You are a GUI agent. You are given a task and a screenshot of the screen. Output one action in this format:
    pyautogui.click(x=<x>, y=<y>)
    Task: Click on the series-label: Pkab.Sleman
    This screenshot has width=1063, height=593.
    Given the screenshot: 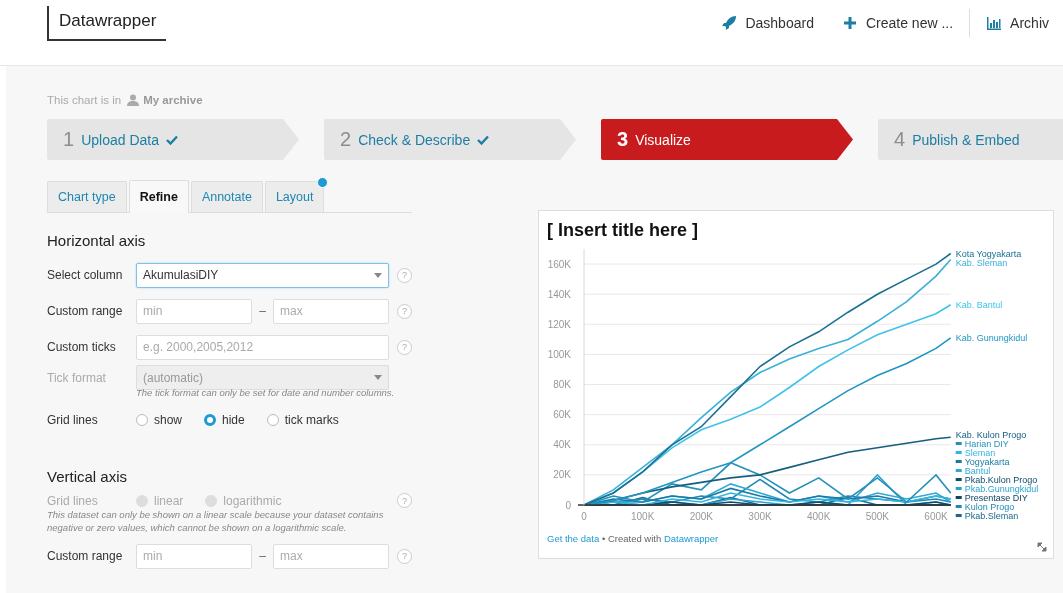 What is the action you would take?
    pyautogui.click(x=991, y=516)
    